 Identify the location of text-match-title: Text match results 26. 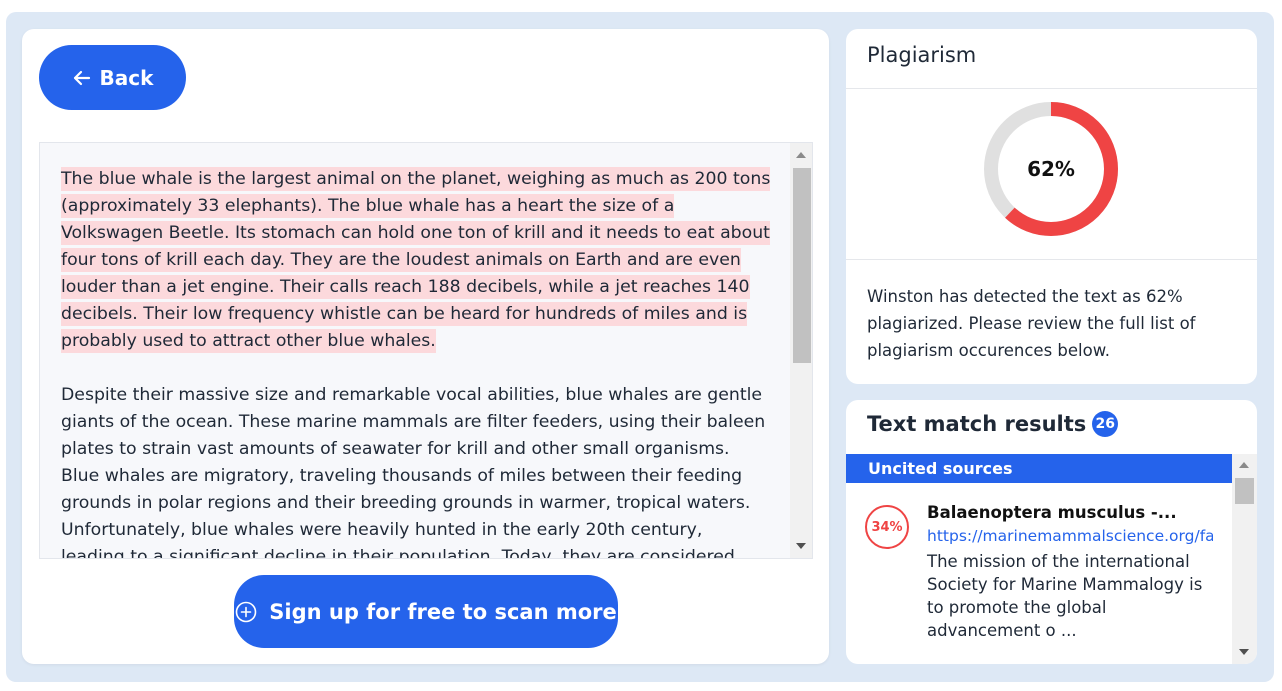
(993, 424).